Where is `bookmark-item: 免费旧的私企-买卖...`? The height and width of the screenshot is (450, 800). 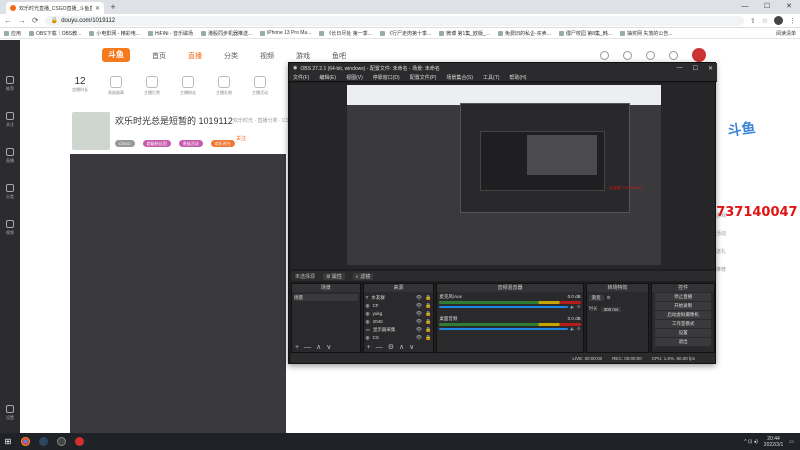 bookmark-item: 免费旧的私企-买卖... is located at coordinates (524, 33).